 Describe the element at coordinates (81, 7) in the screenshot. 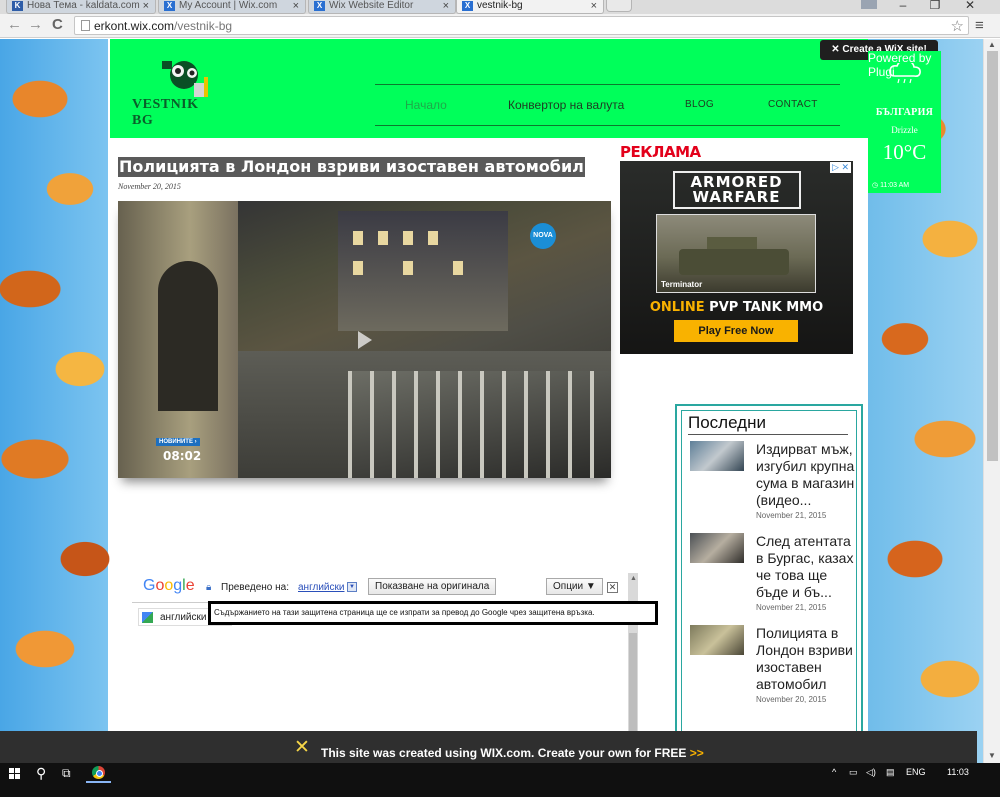

I see `browser-tab-kaldata: K Нова Тема - kaldata.com ×` at that location.